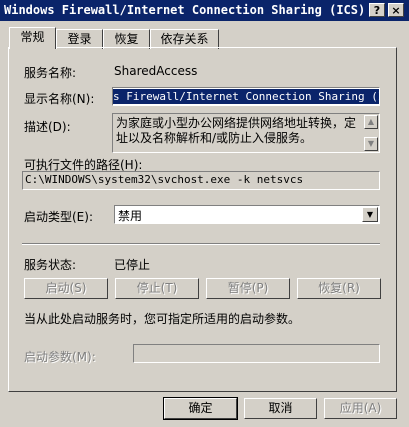 The image size is (409, 427). I want to click on tab-general: 常规, so click(32, 38).